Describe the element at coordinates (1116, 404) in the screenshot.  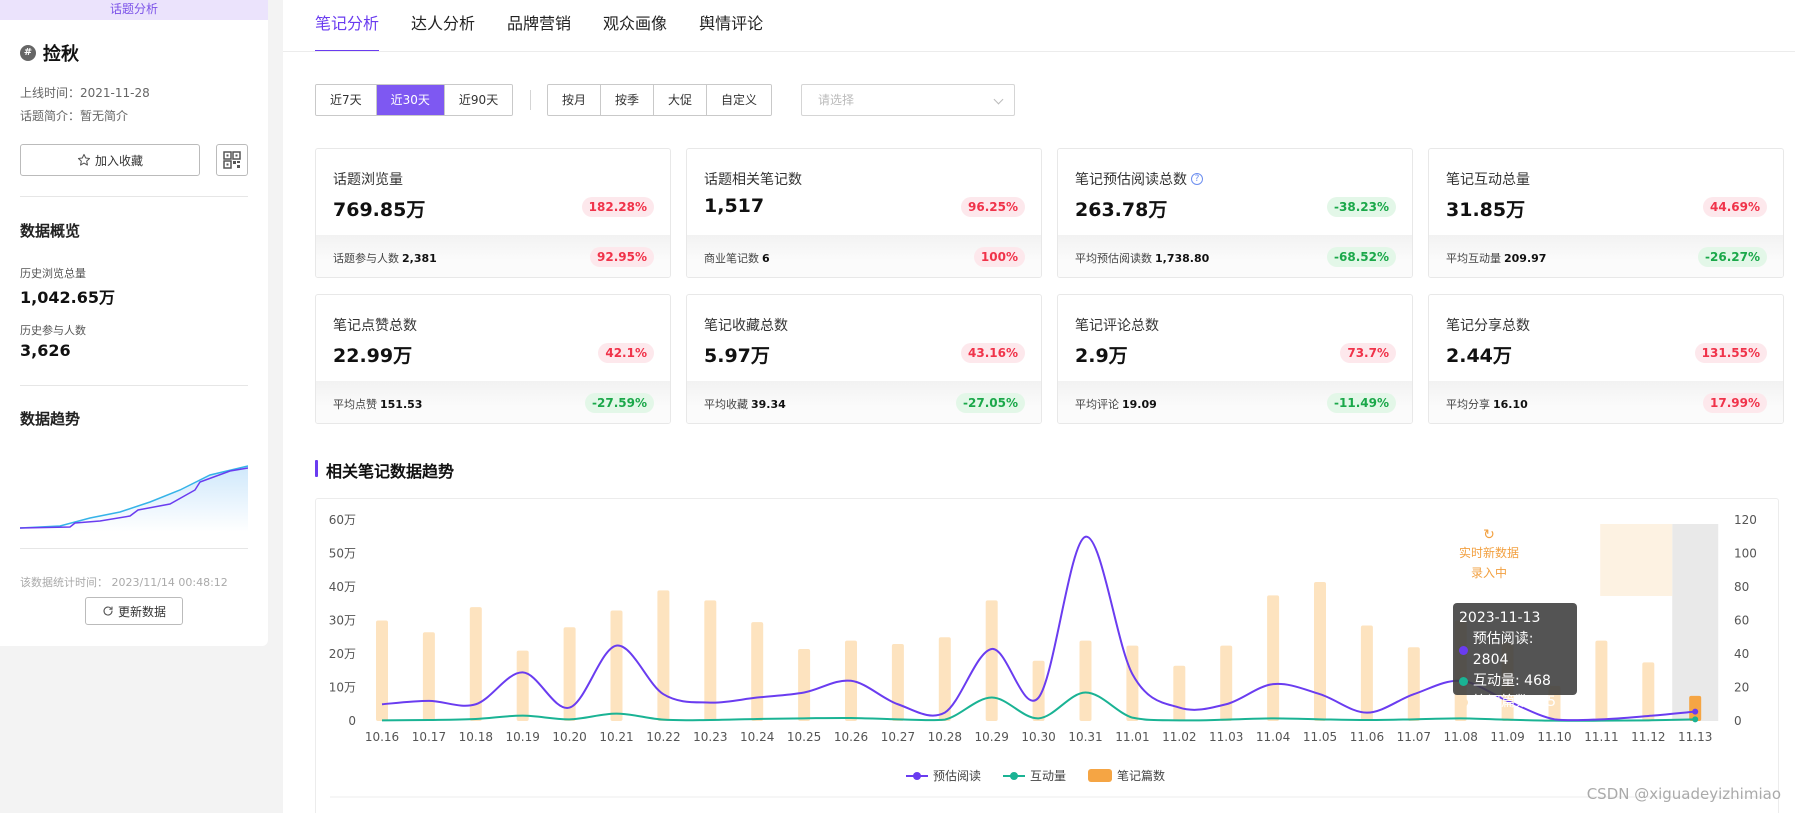
I see `card-sub-metric: 平均评论 19.09` at that location.